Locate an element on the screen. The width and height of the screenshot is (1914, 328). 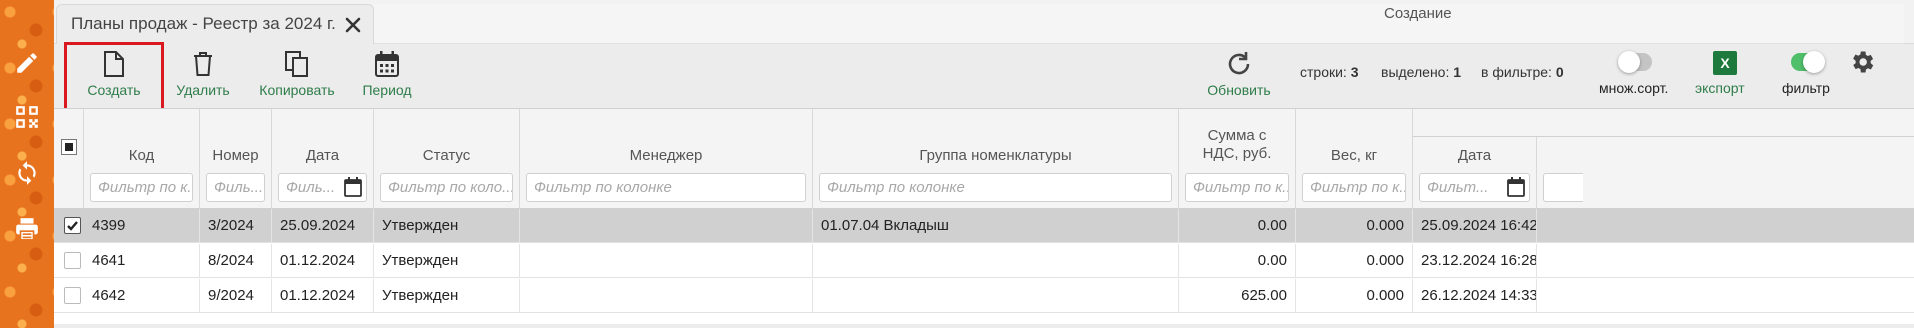
cell-sum: 625.00 is located at coordinates (1237, 296).